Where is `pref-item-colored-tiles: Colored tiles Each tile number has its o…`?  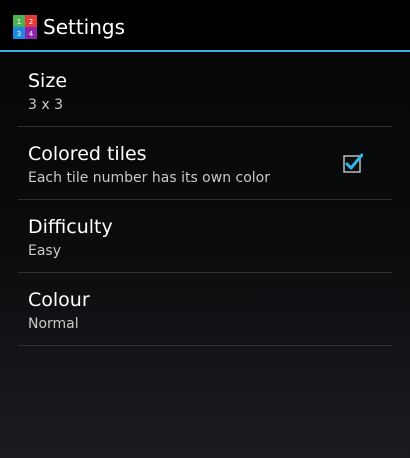 pref-item-colored-tiles: Colored tiles Each tile number has its o… is located at coordinates (205, 163).